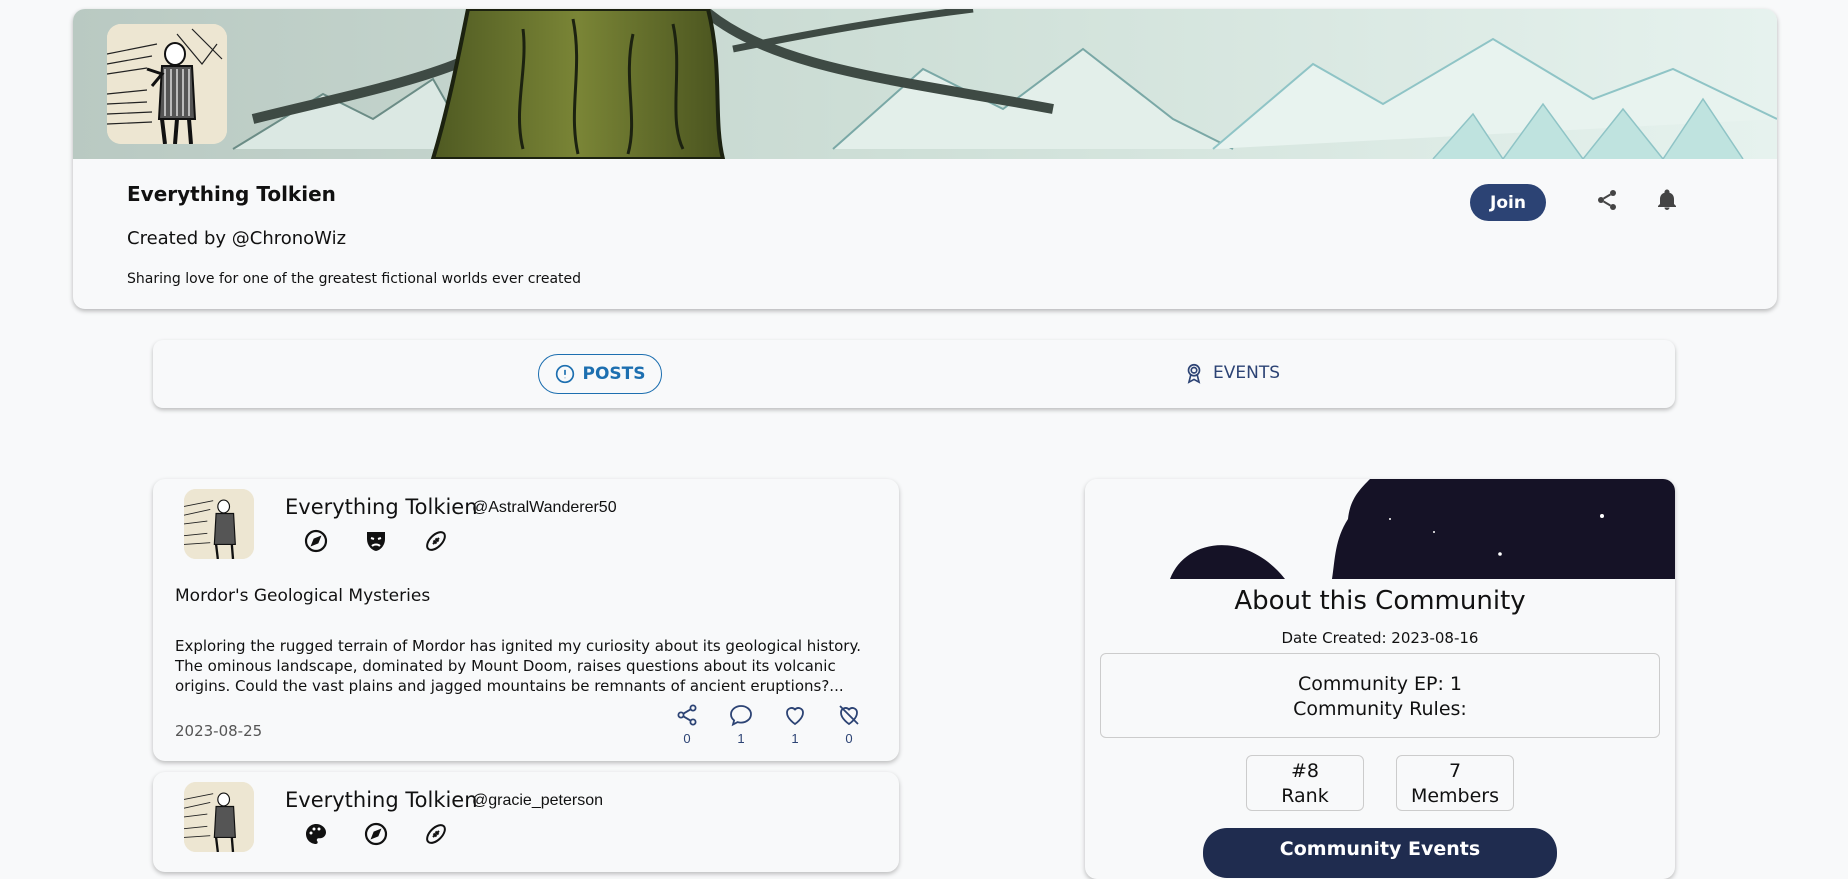 This screenshot has height=879, width=1848. What do you see at coordinates (1455, 783) in the screenshot?
I see `members-stat: 7 Members` at bounding box center [1455, 783].